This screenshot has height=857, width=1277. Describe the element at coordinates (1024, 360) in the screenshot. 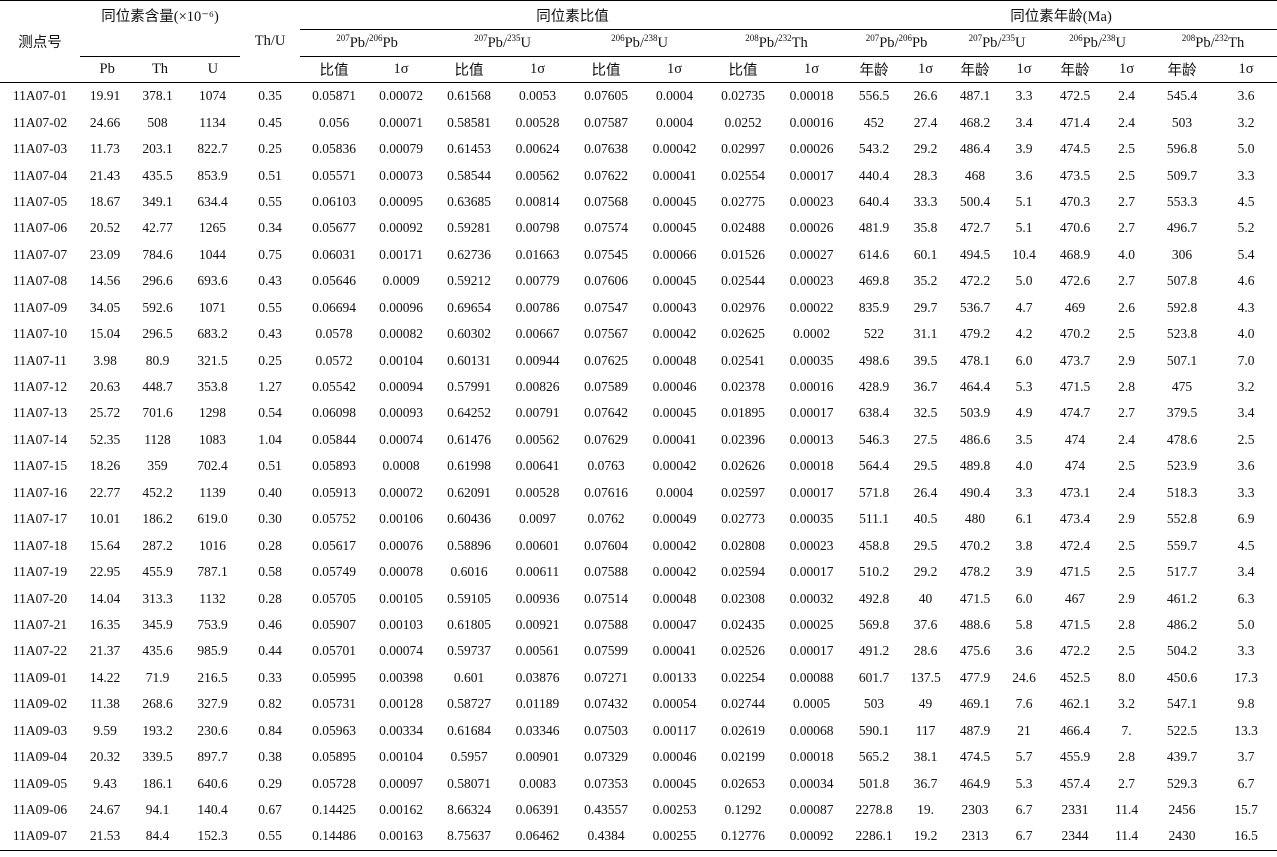

I see `pb207-u235-age-sigma-cell: 6.0` at that location.